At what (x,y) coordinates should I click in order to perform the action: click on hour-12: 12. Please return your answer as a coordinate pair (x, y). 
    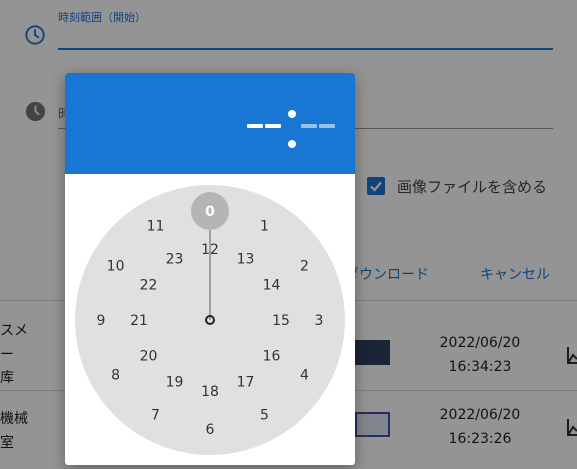
    Looking at the image, I should click on (210, 250).